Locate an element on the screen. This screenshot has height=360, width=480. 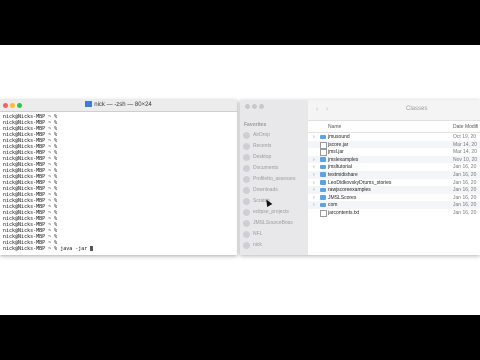
file-name: jmsl.jar is located at coordinates (336, 152).